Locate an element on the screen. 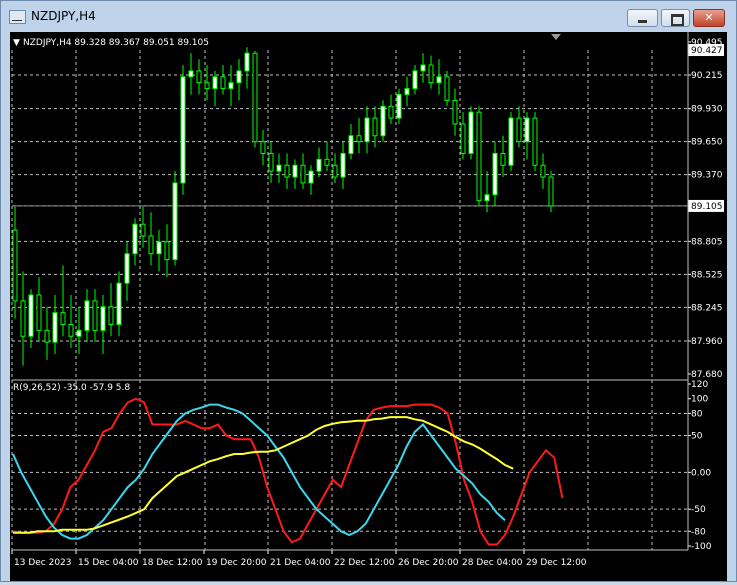 The width and height of the screenshot is (737, 585). osc-tick-label: -80 is located at coordinates (698, 532).